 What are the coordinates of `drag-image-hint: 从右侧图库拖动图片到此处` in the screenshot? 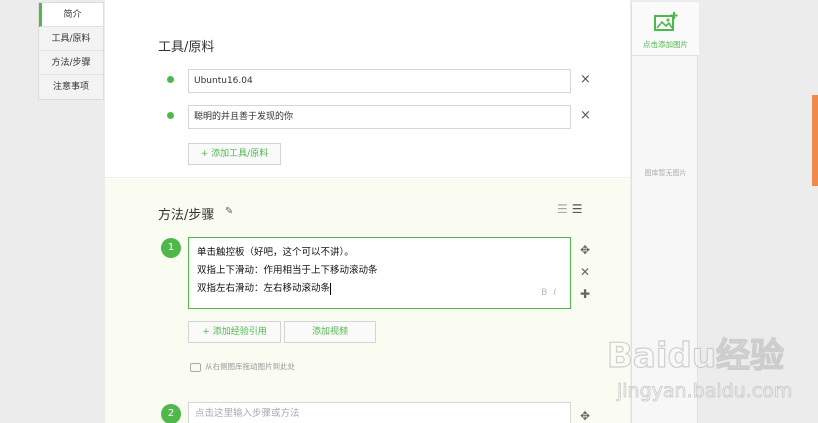 It's located at (242, 366).